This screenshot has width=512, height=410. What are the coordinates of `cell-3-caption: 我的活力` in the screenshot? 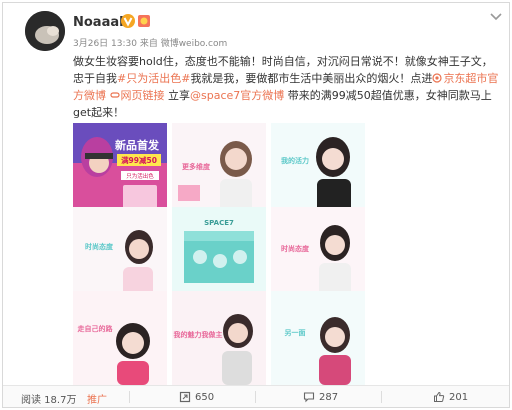 It's located at (295, 160).